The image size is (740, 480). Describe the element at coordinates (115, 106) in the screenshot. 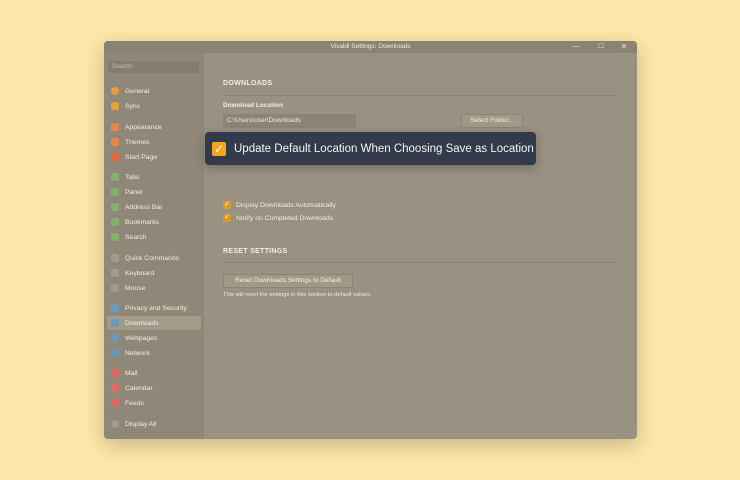

I see `cloud-icon` at that location.